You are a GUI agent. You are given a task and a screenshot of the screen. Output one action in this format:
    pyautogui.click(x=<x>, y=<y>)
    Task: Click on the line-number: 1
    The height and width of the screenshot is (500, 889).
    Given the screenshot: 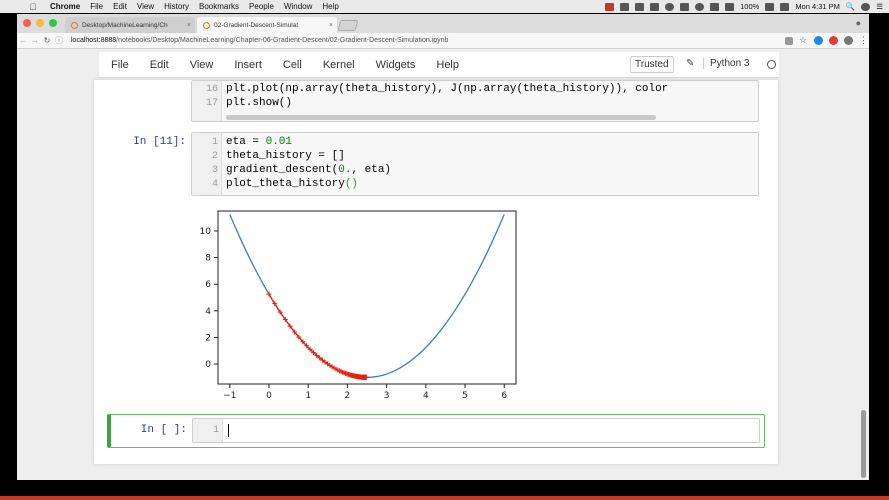 What is the action you would take?
    pyautogui.click(x=215, y=430)
    